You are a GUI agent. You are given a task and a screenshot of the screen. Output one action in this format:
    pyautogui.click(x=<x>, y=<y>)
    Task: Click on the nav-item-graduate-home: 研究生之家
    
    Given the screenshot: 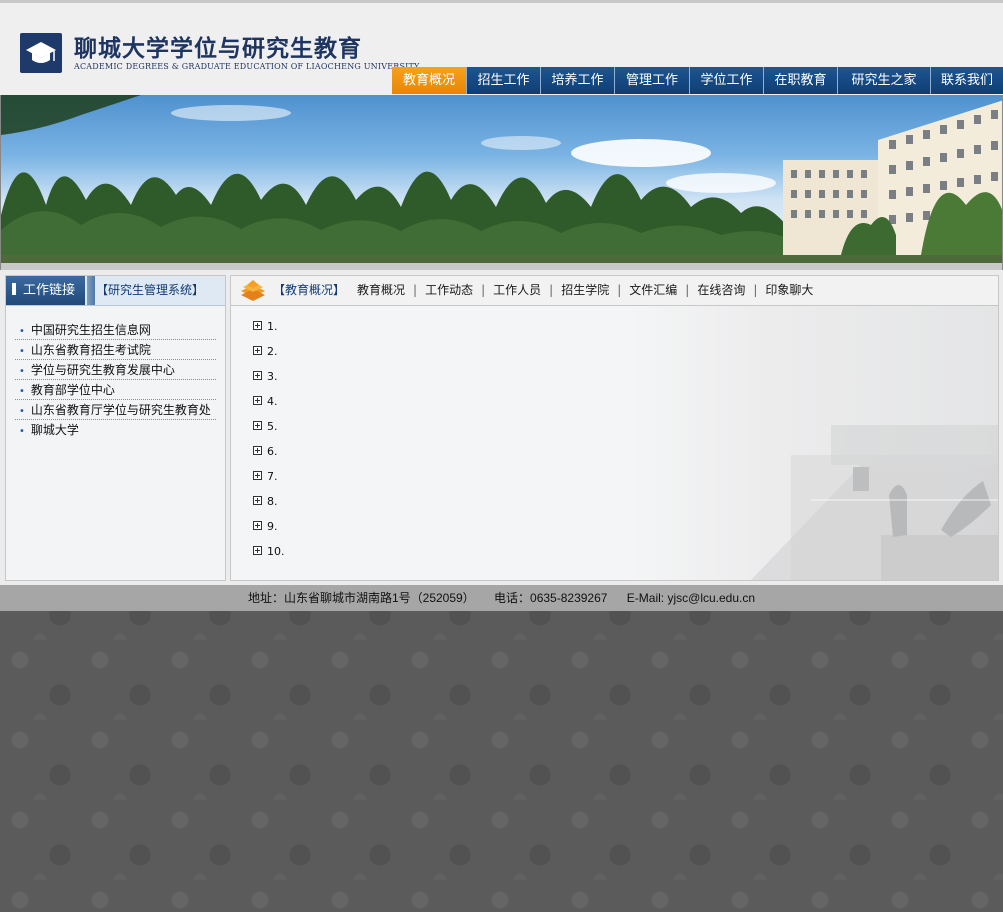 What is the action you would take?
    pyautogui.click(x=883, y=80)
    